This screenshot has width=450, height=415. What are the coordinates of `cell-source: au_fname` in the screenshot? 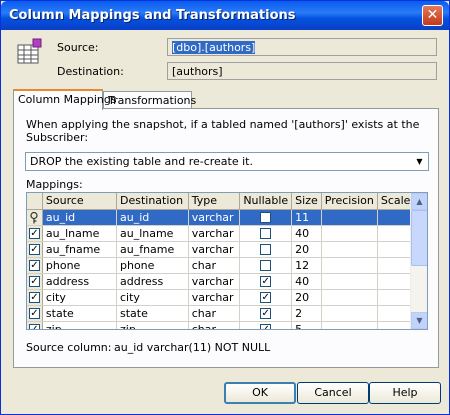 It's located at (79, 249).